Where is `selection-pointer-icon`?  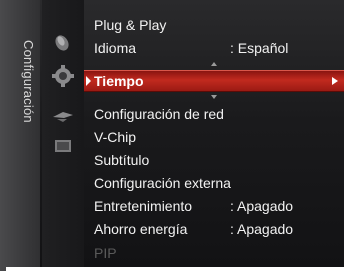 selection-pointer-icon is located at coordinates (88, 81).